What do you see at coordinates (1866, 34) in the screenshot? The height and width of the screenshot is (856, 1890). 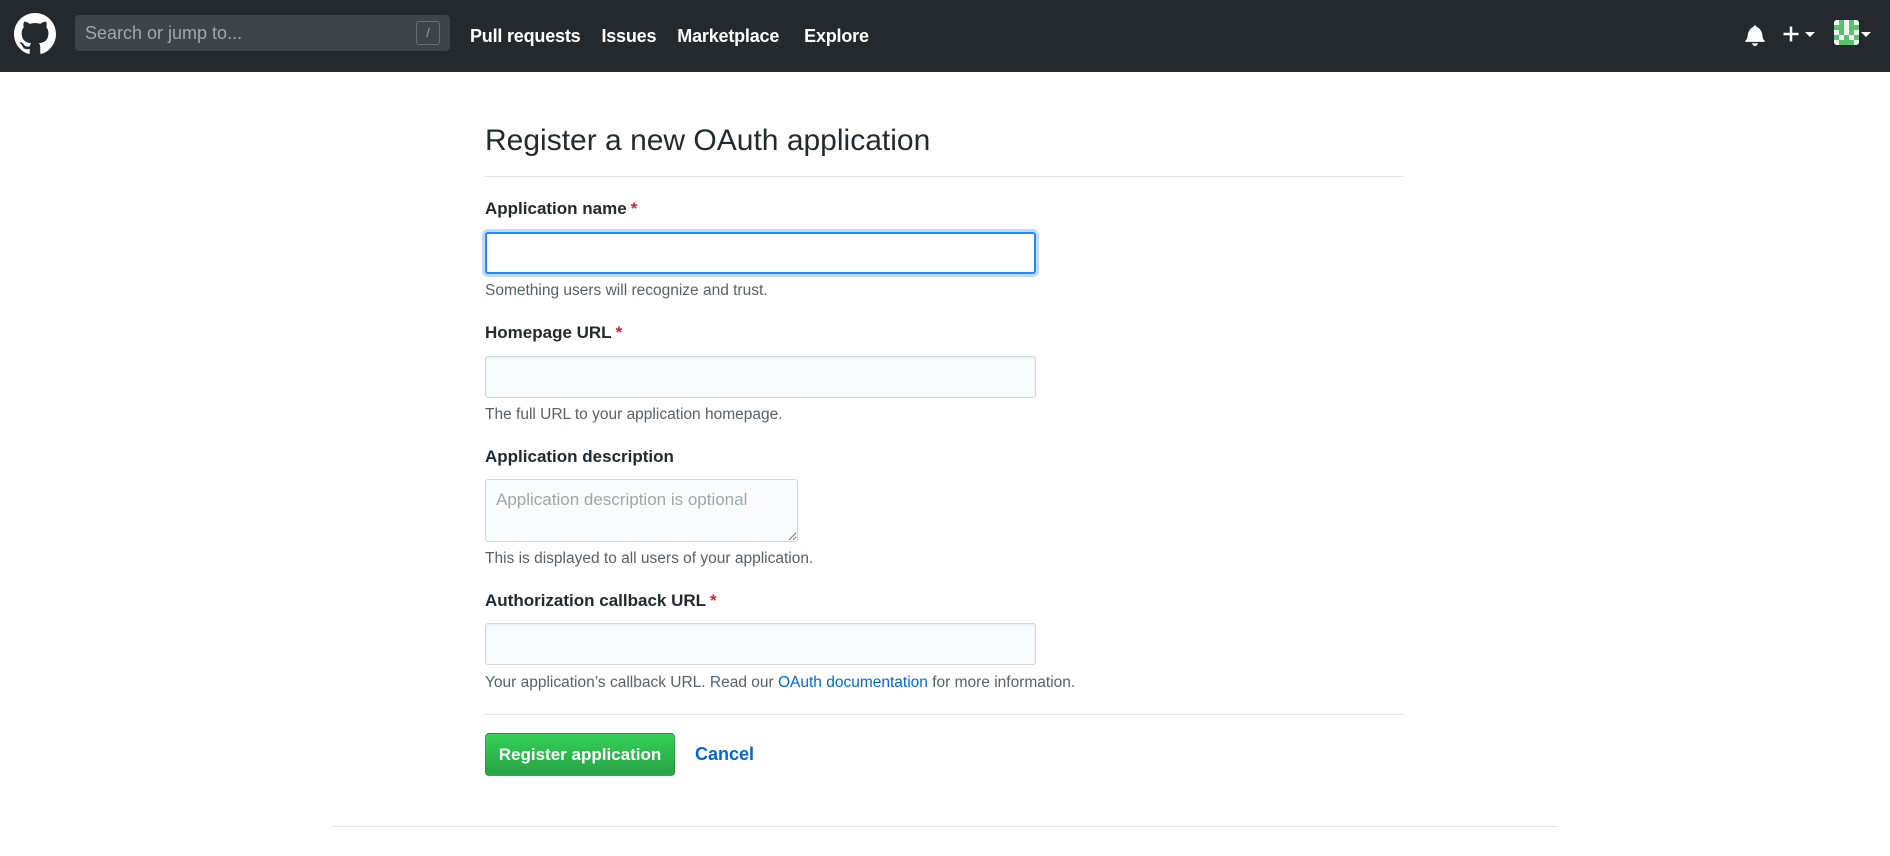 I see `user-menu-caret-icon` at bounding box center [1866, 34].